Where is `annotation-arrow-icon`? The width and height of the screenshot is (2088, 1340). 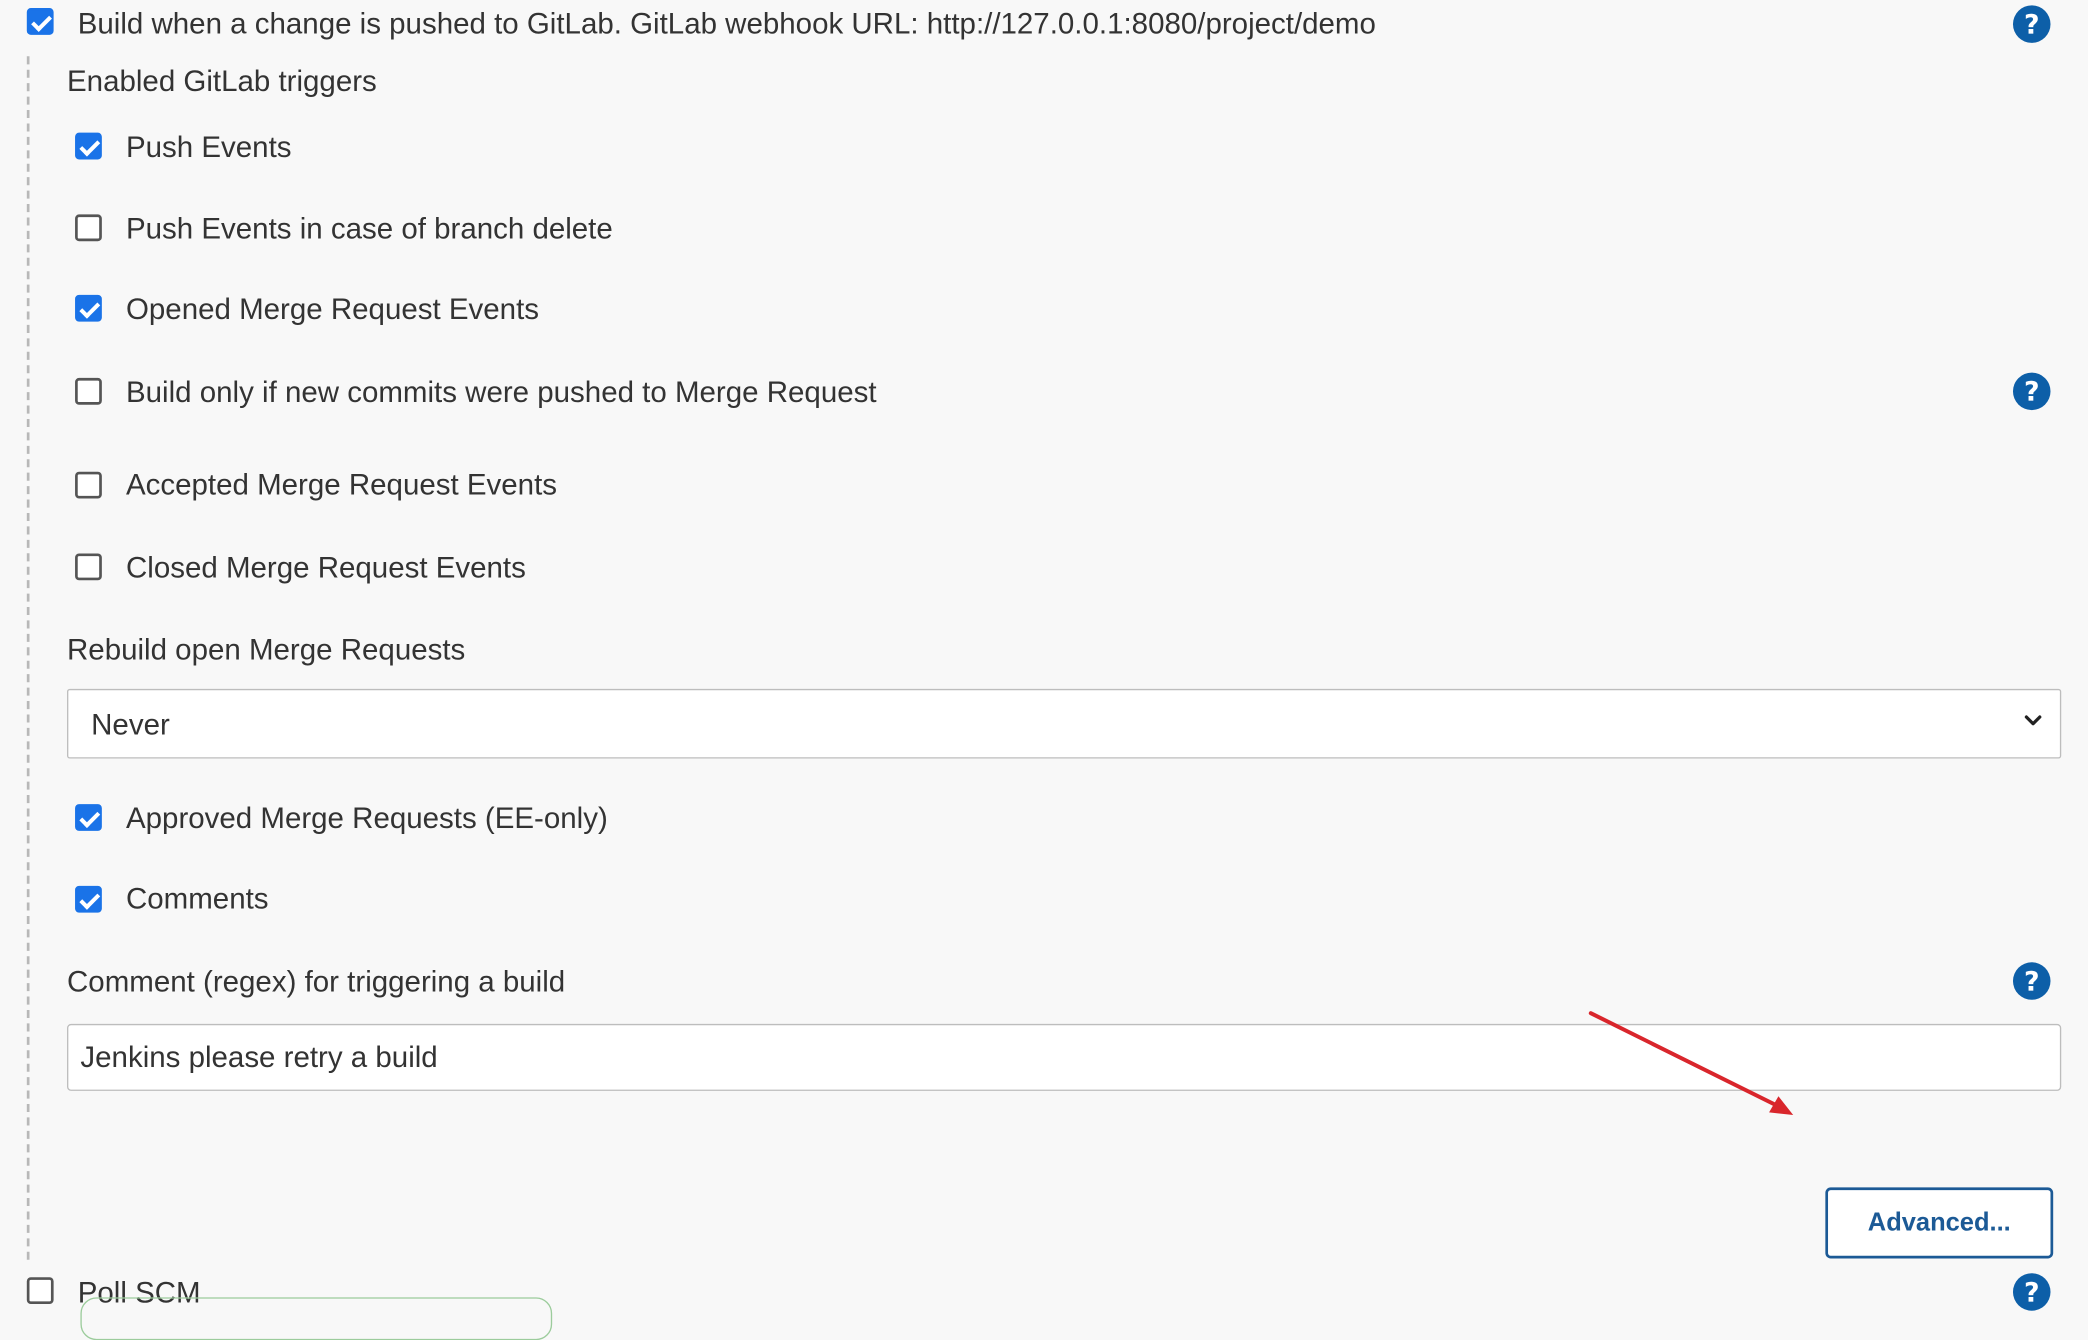 annotation-arrow-icon is located at coordinates (1691, 1063).